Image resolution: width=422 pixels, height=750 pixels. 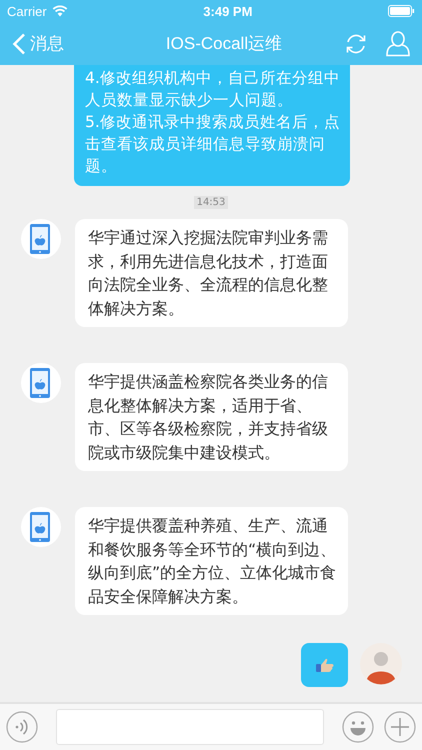 What do you see at coordinates (398, 43) in the screenshot?
I see `profile-icon` at bounding box center [398, 43].